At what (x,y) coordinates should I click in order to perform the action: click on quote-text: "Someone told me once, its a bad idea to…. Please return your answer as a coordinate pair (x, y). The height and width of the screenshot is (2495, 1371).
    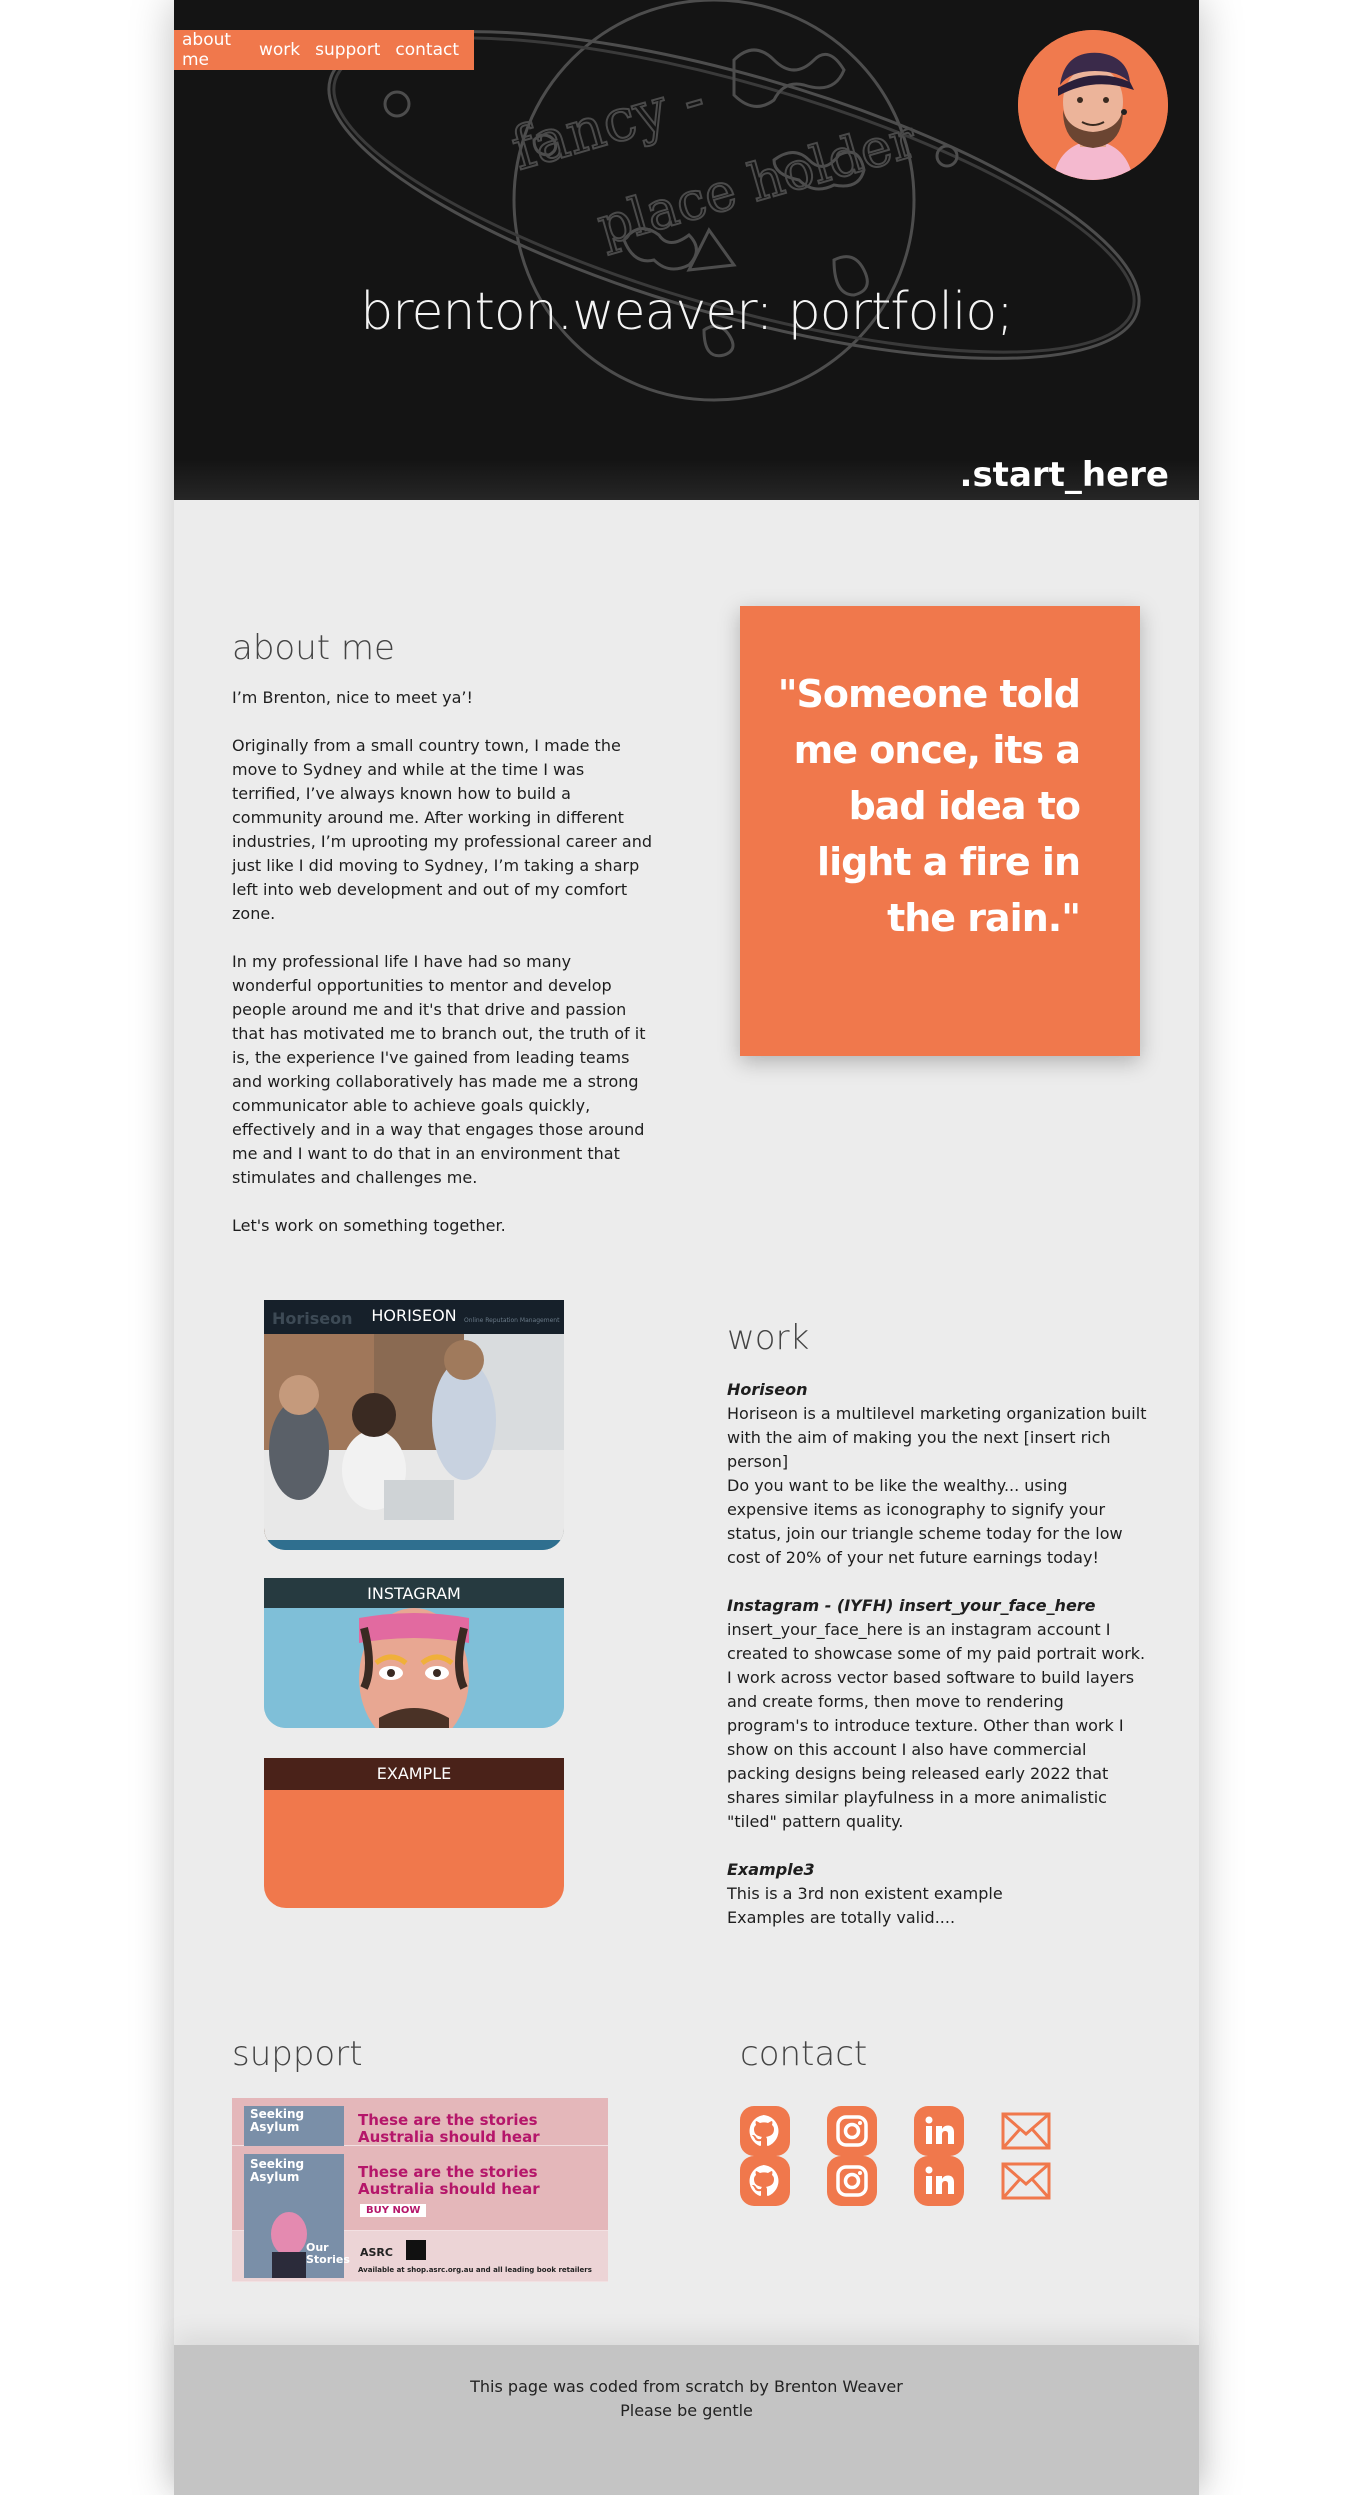
    Looking at the image, I should click on (929, 806).